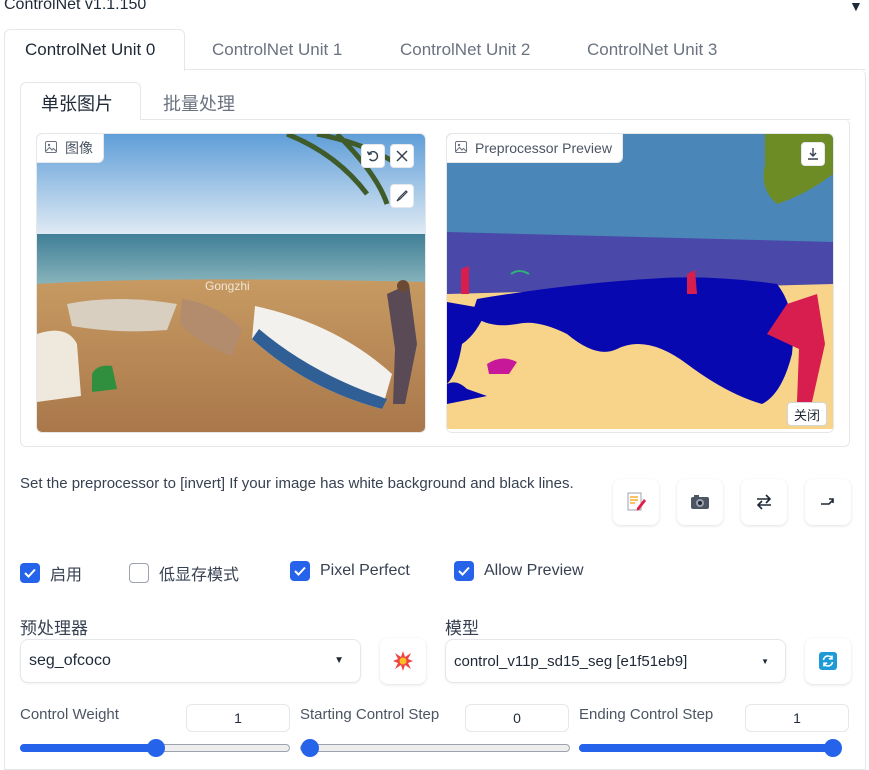 Image resolution: width=869 pixels, height=770 pixels. What do you see at coordinates (543, 148) in the screenshot?
I see `preview-label-text: Preprocessor Preview` at bounding box center [543, 148].